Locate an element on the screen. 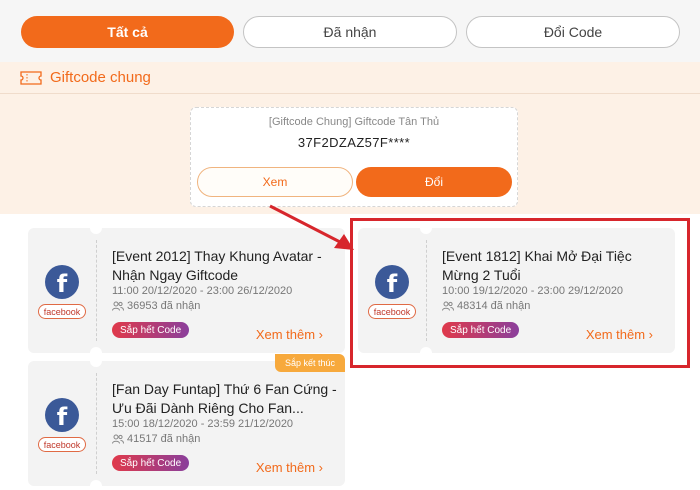 The width and height of the screenshot is (700, 490). tab-bar: Tất cả Đã nhận Đổi Code is located at coordinates (350, 31).